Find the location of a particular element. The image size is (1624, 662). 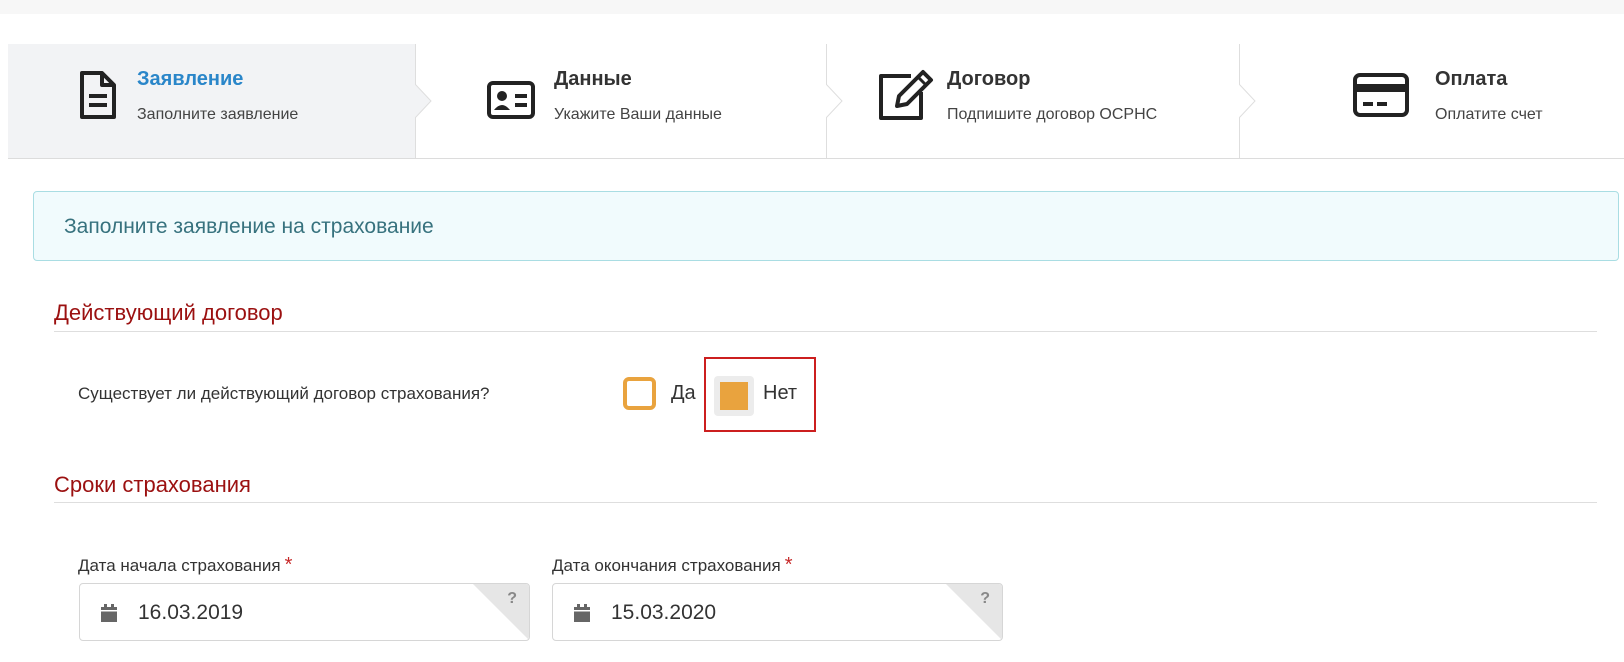

step-title: Данные is located at coordinates (593, 79).